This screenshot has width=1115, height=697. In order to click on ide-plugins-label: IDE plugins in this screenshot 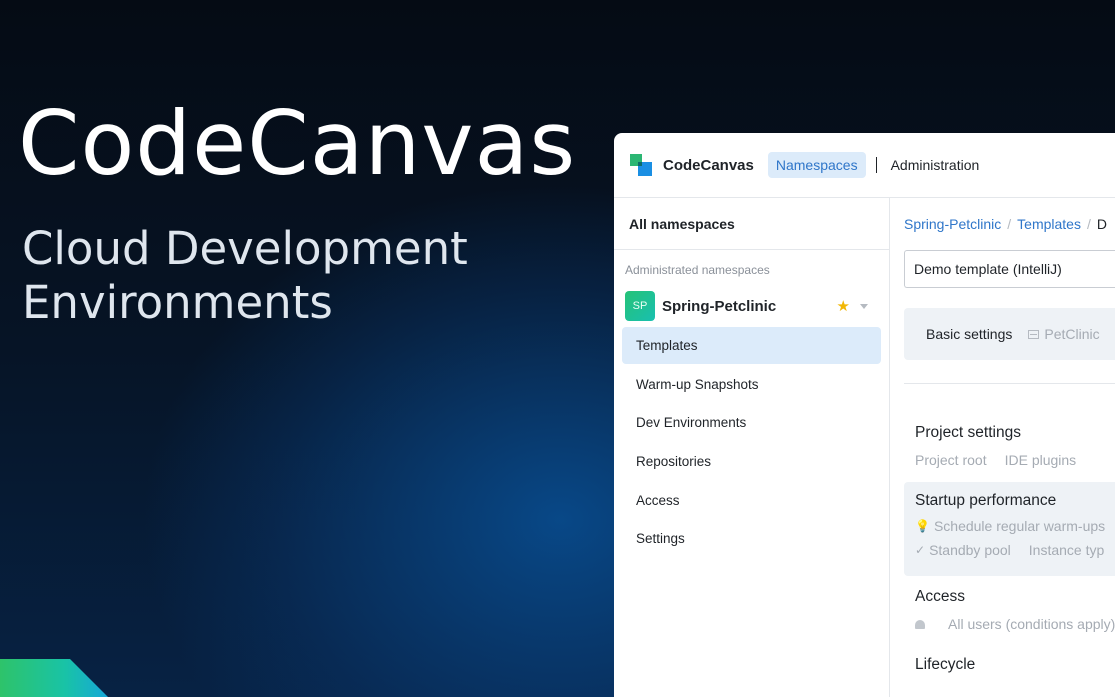, I will do `click(1040, 460)`.